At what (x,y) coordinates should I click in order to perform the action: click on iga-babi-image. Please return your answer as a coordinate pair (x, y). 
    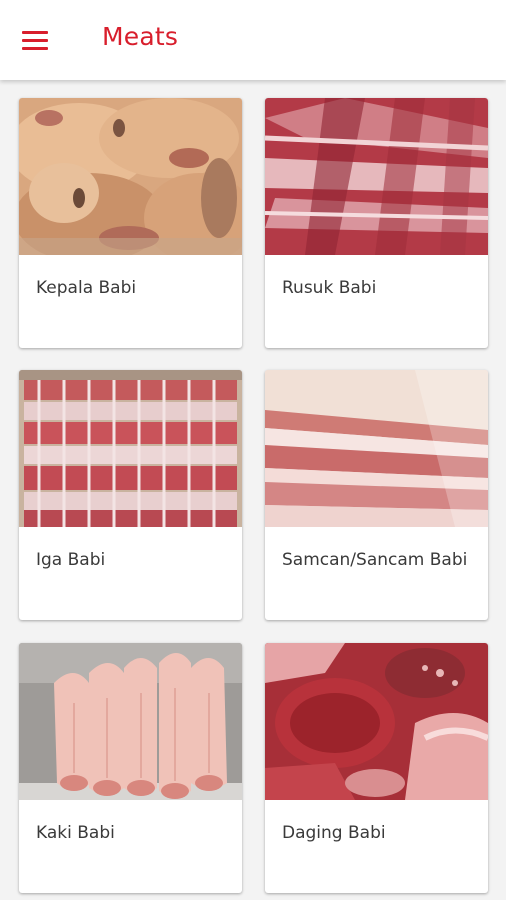
    Looking at the image, I should click on (130, 448).